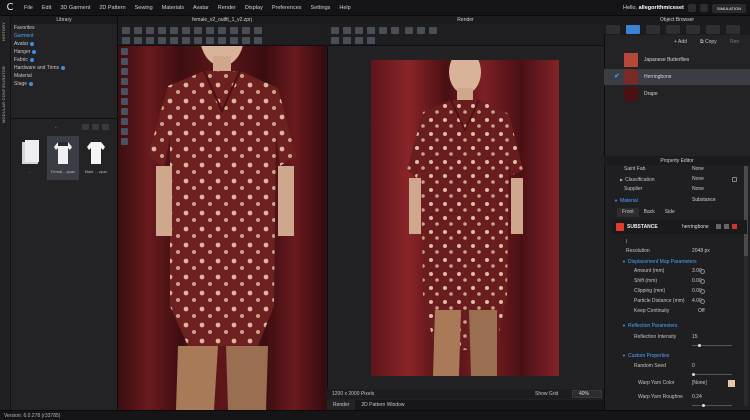 This screenshot has height=420, width=750. Describe the element at coordinates (234, 40) in the screenshot. I see `fitting-tool-icon` at that location.